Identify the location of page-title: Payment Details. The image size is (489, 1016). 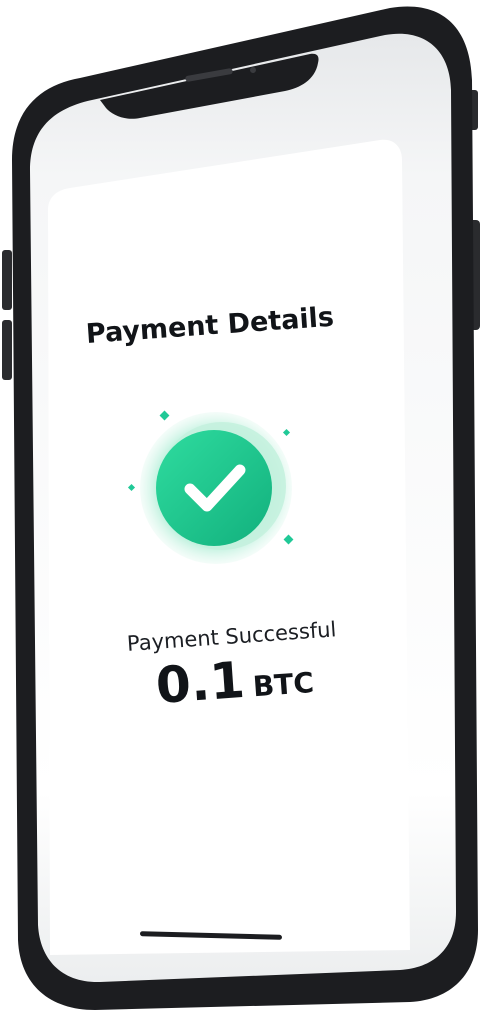
(209, 325).